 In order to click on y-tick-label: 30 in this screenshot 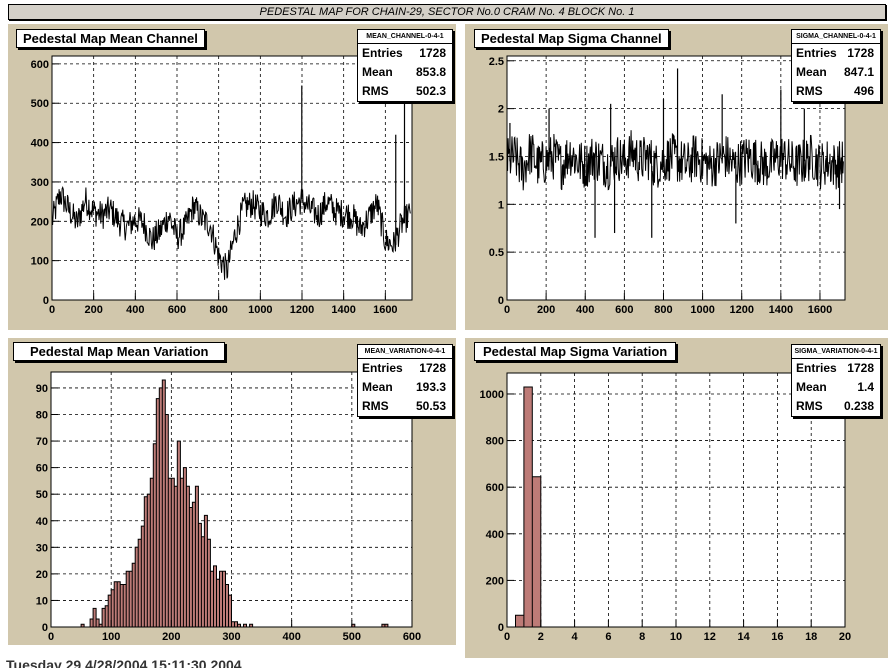, I will do `click(42, 548)`.